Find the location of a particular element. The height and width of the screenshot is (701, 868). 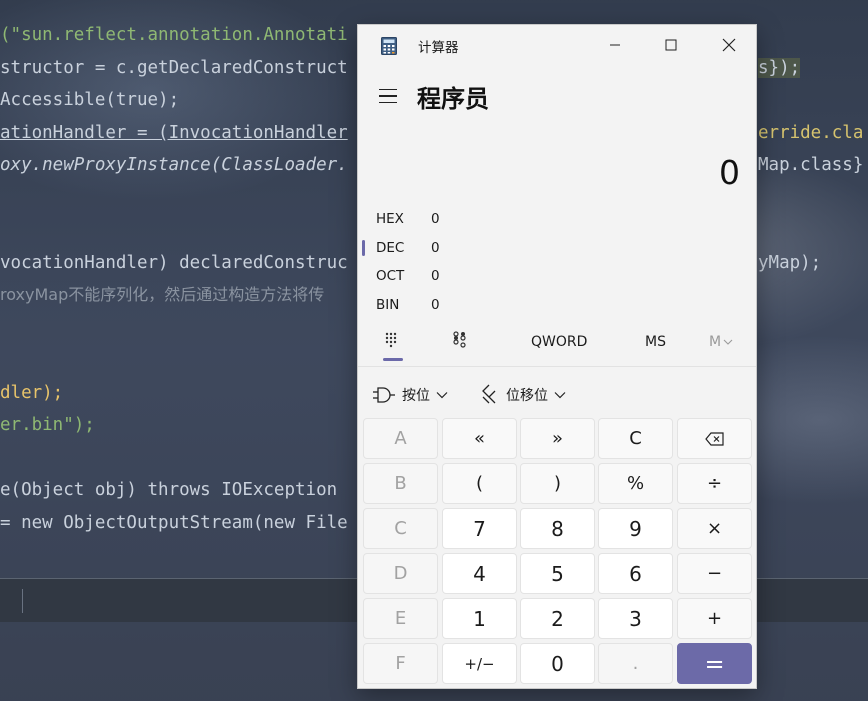

window-title: 计算器 is located at coordinates (438, 48).